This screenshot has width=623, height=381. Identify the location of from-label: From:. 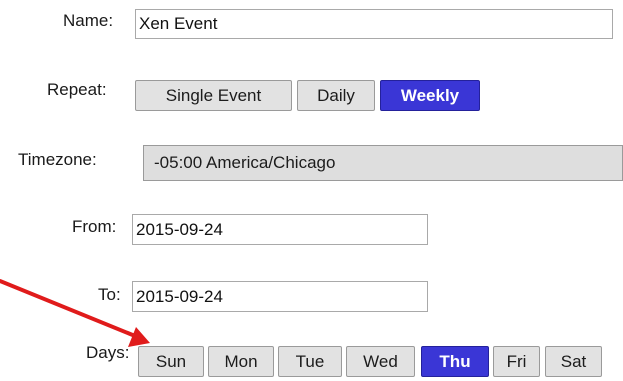
(94, 226).